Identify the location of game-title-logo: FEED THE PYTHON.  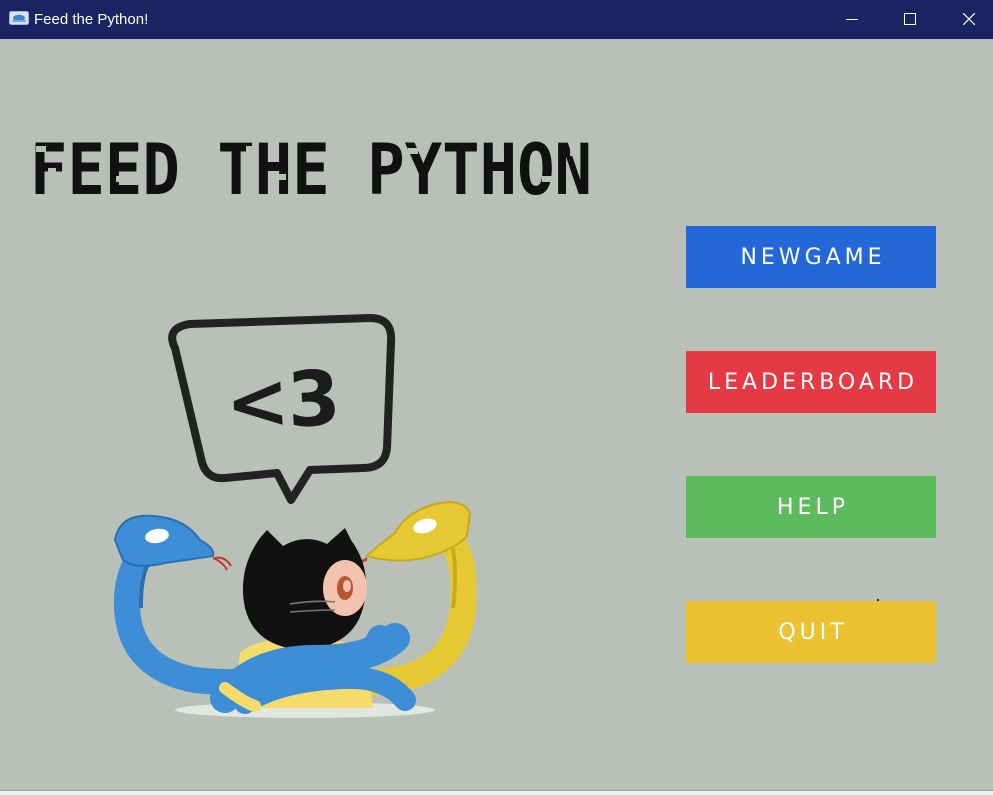
(312, 168).